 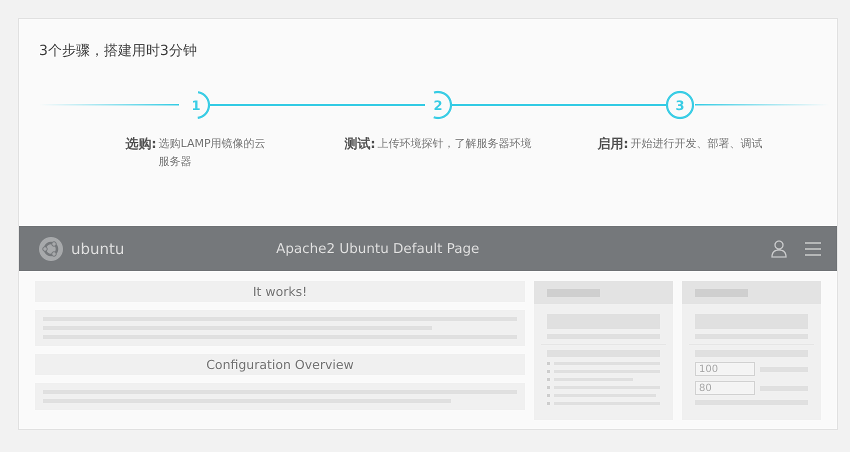 I want to click on step-title: 启用:, so click(x=613, y=144).